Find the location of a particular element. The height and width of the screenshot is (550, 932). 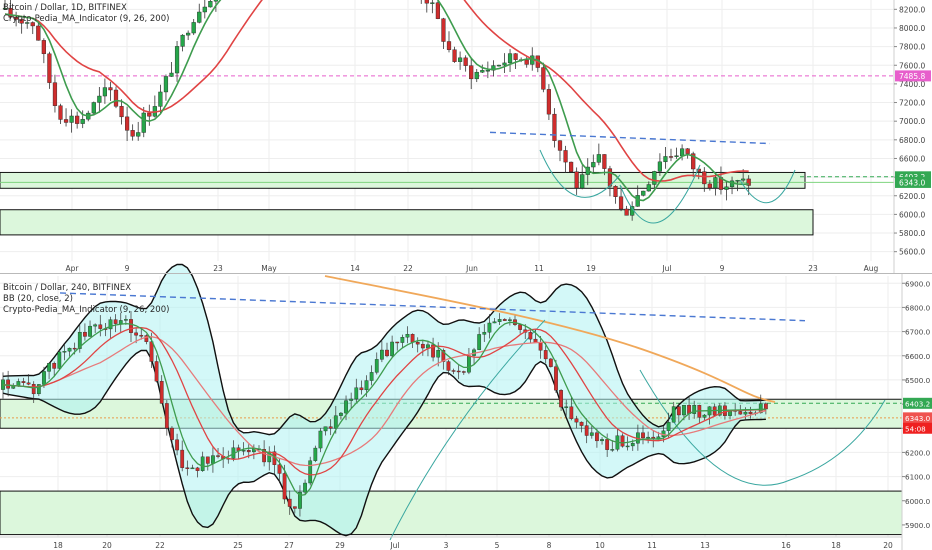

top-y-tick-label: 8200.0 is located at coordinates (912, 9).